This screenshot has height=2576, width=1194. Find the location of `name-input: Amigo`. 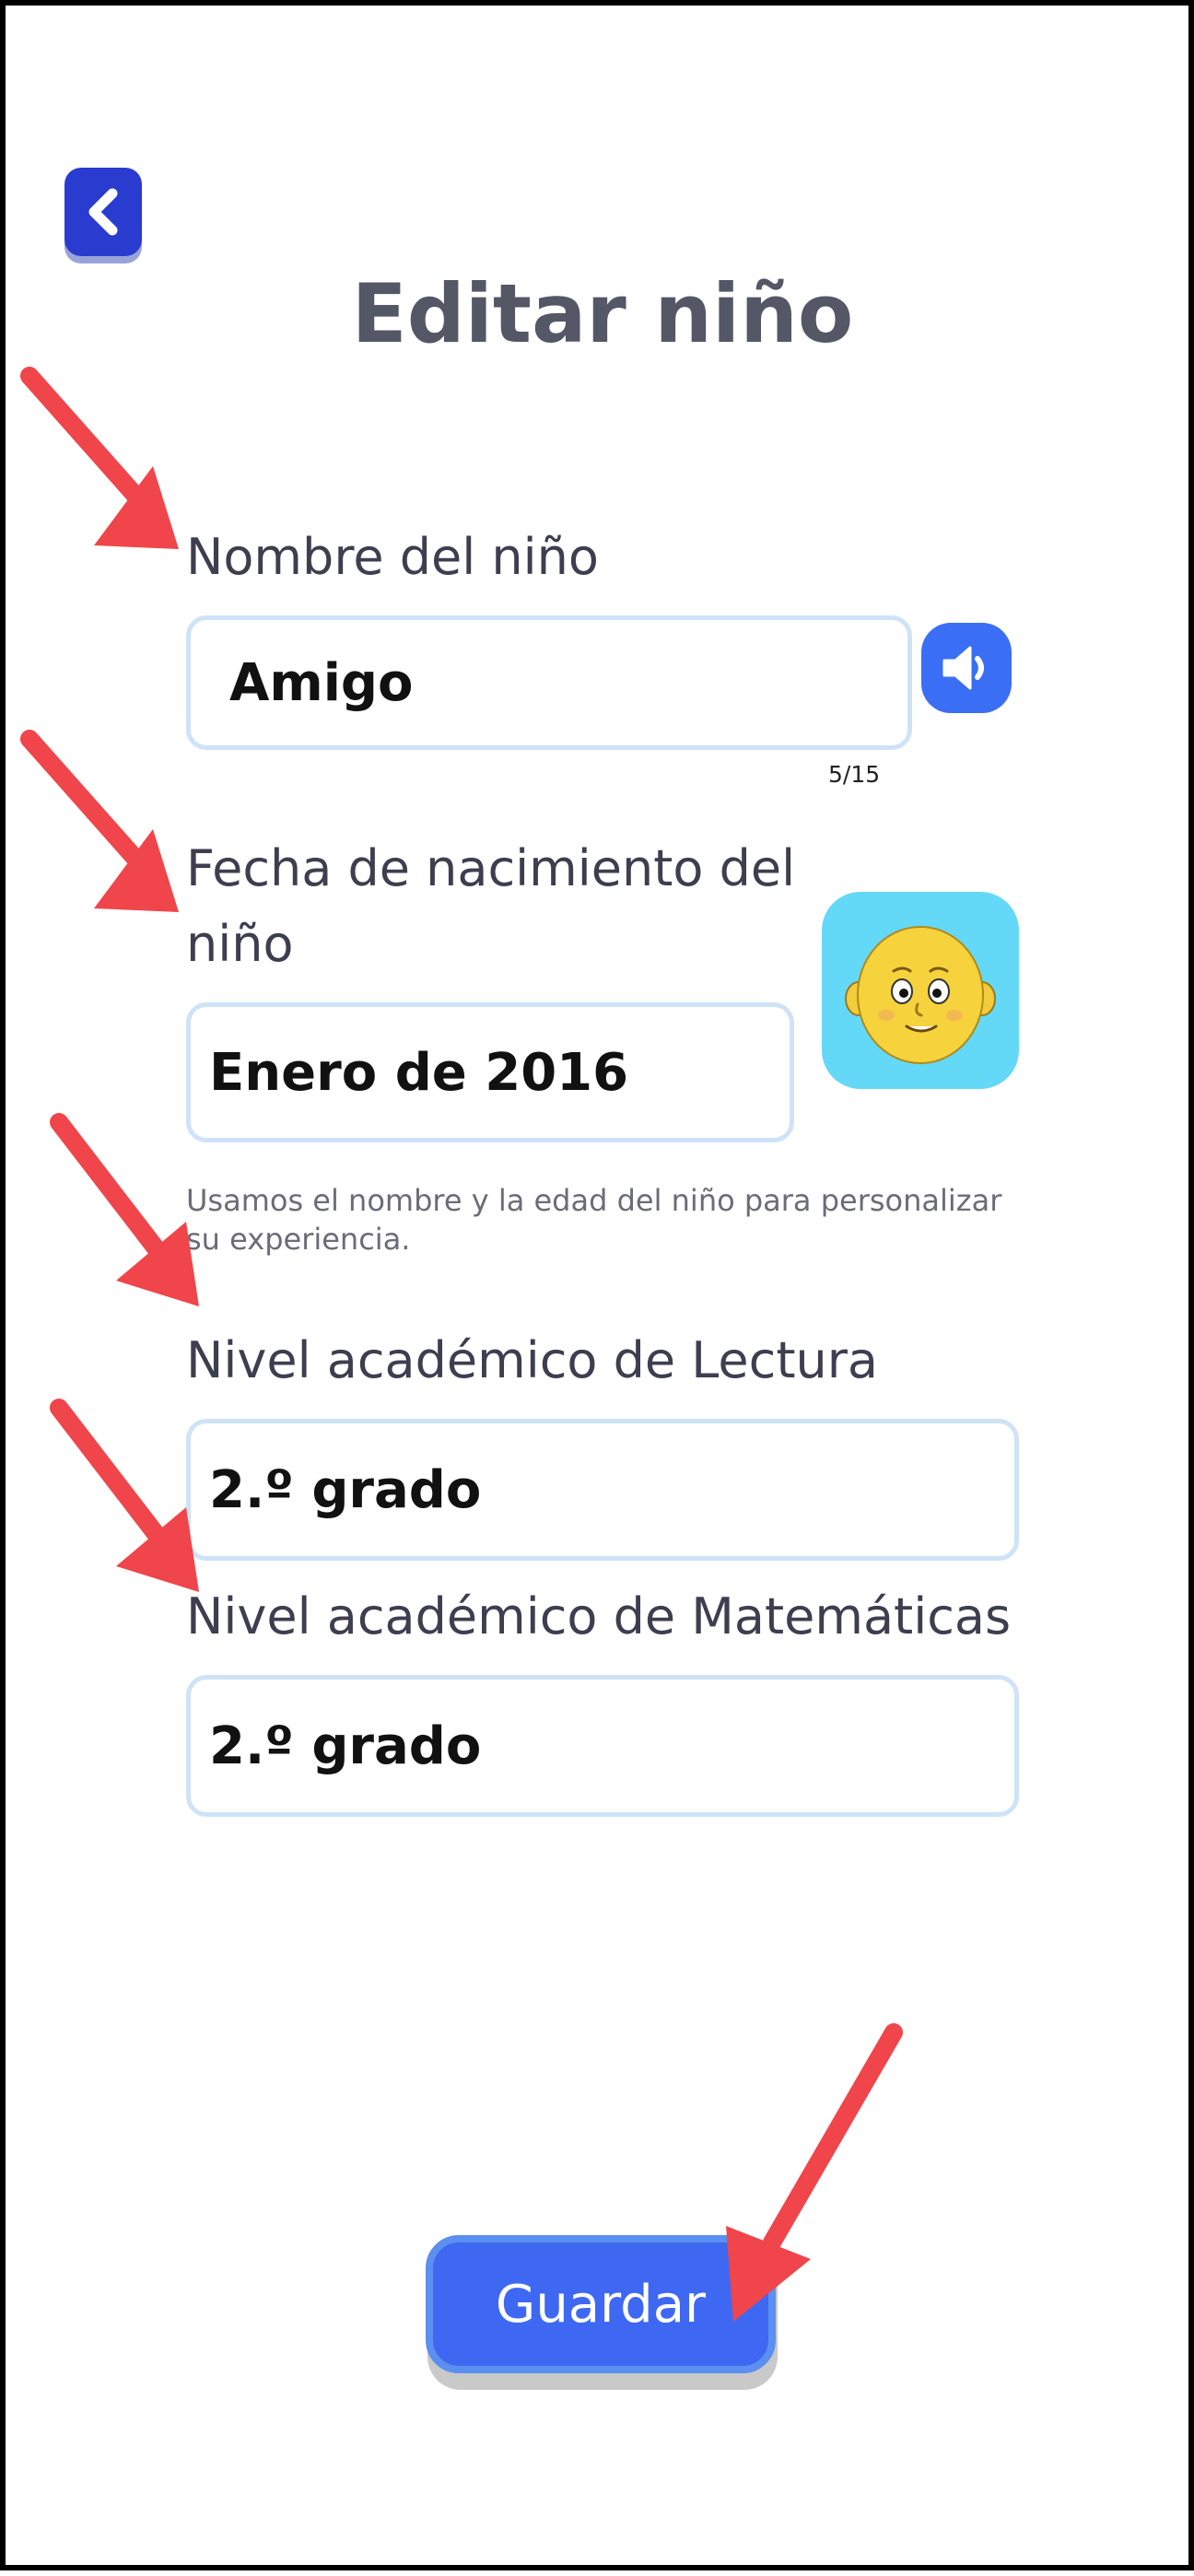

name-input: Amigo is located at coordinates (549, 682).